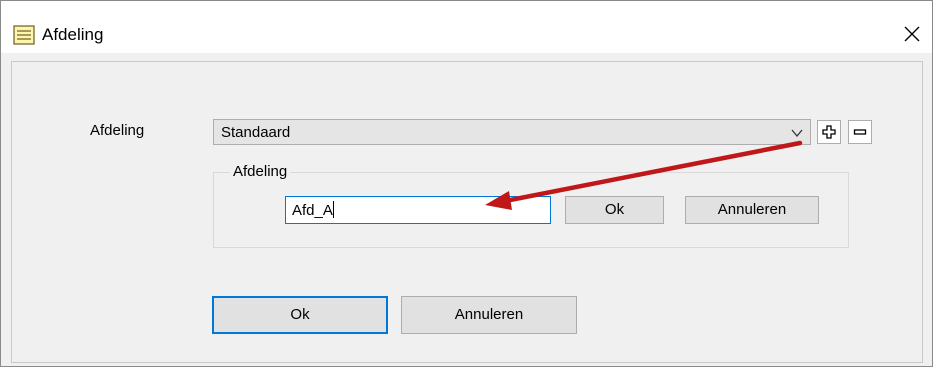 This screenshot has width=933, height=367. What do you see at coordinates (797, 133) in the screenshot?
I see `chevron-down-icon` at bounding box center [797, 133].